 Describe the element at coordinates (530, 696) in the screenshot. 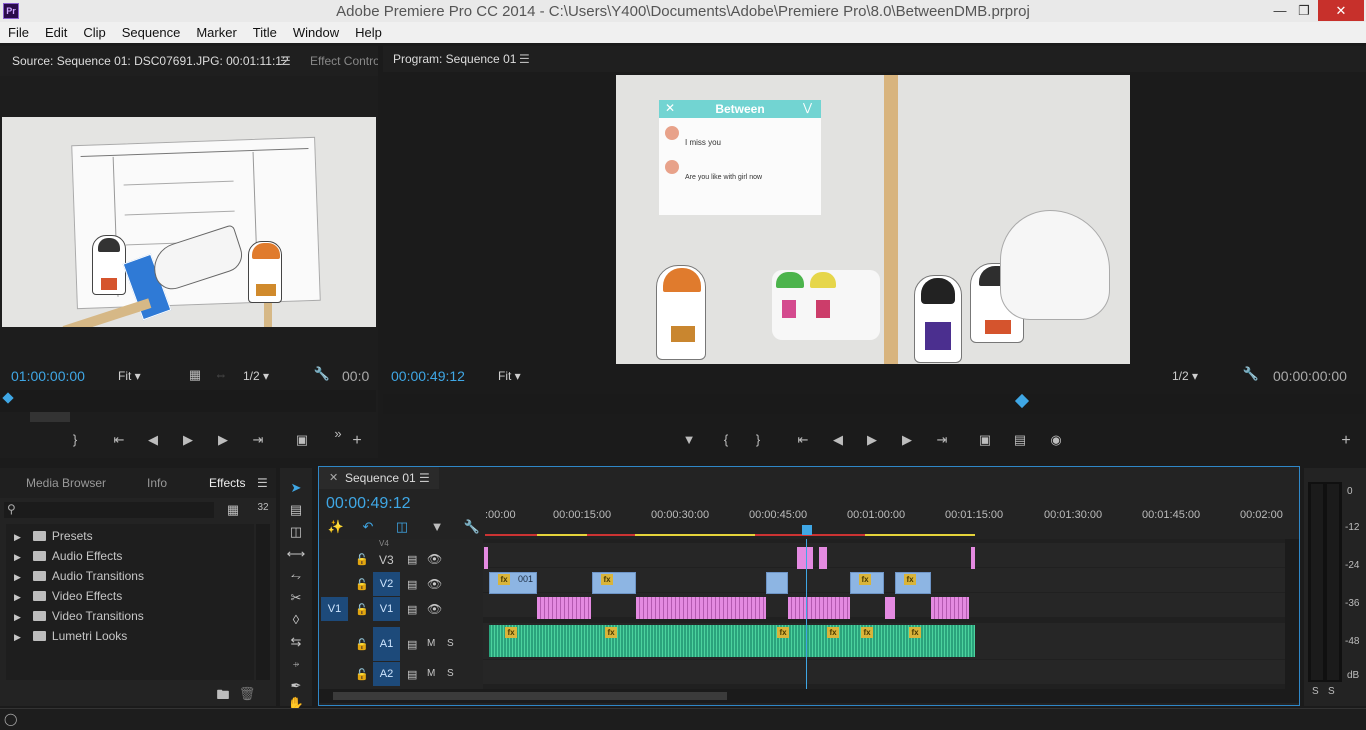

I see `scroll-thumb` at that location.